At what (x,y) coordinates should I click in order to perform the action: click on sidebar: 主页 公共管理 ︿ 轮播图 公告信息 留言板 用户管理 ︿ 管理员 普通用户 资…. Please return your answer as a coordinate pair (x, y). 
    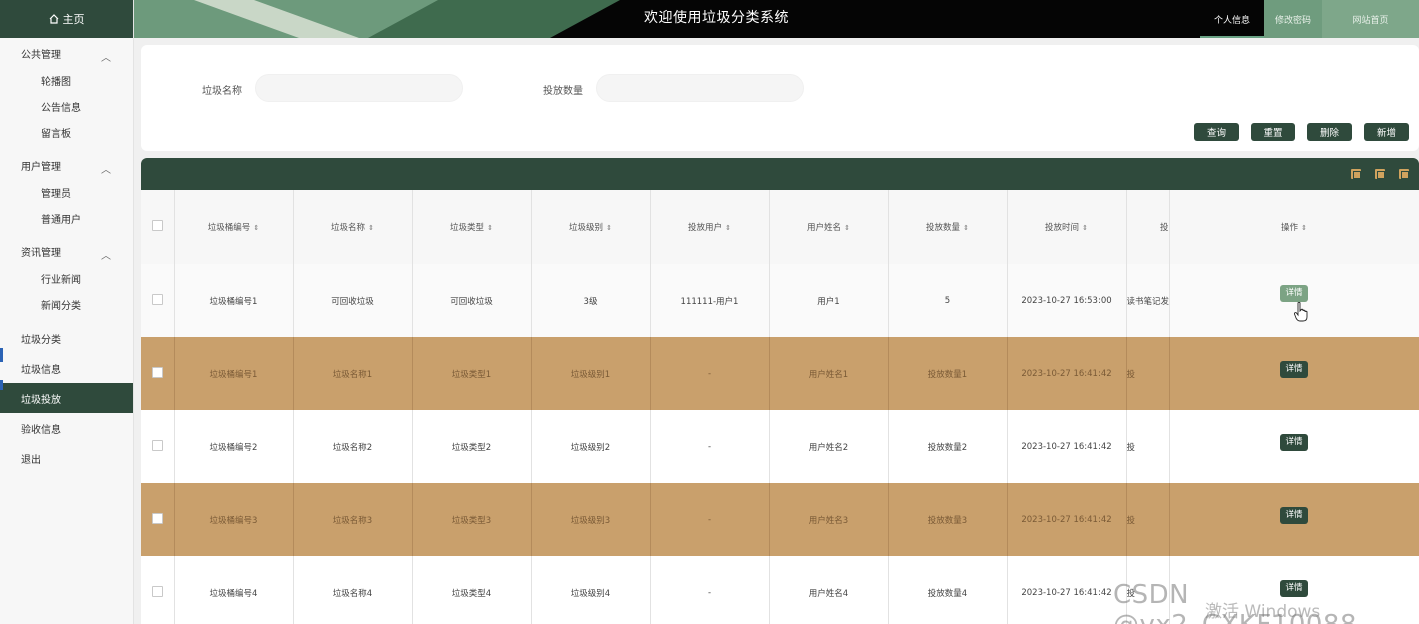
    Looking at the image, I should click on (67, 312).